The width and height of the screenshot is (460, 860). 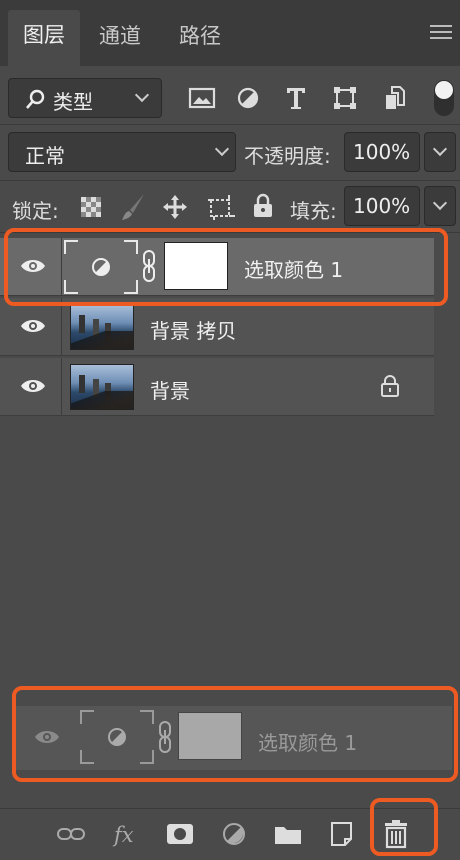 I want to click on panel-menu-icon, so click(x=441, y=33).